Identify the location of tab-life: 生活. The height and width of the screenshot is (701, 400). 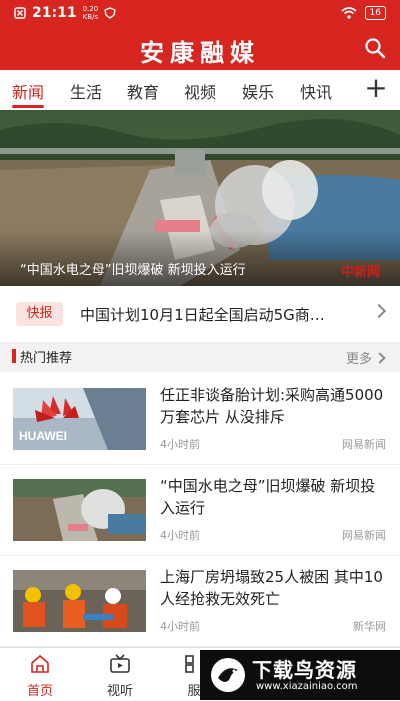
(86, 91).